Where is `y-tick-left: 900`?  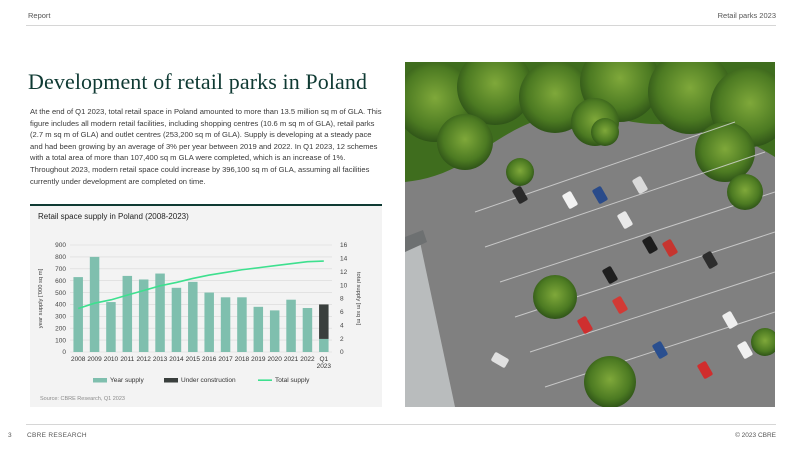 y-tick-left: 900 is located at coordinates (60, 245).